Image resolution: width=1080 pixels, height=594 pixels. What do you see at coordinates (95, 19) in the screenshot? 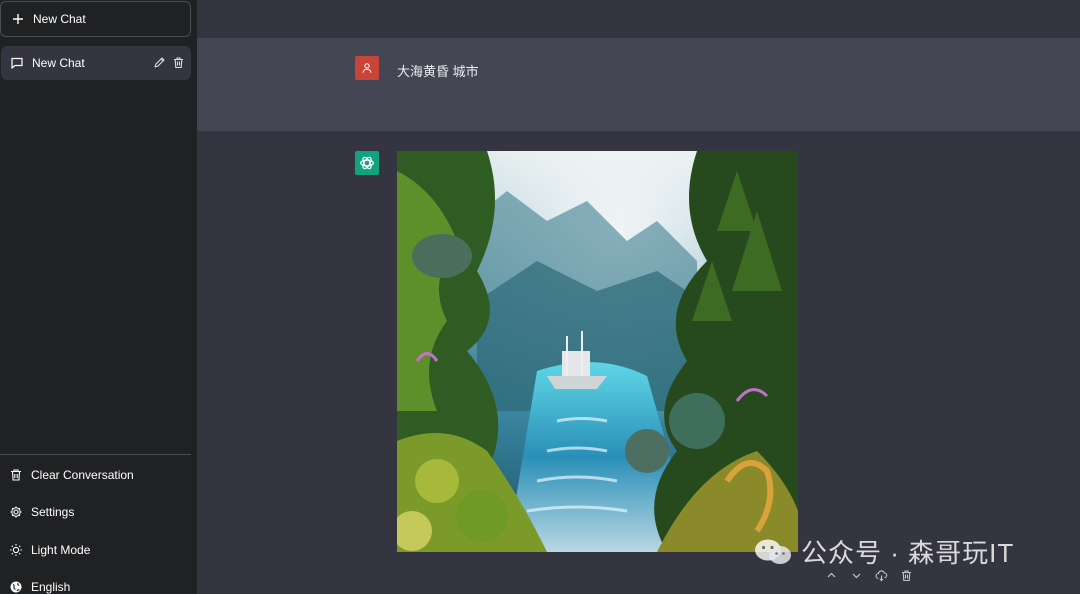
I see `new-chat-button: New Chat` at bounding box center [95, 19].